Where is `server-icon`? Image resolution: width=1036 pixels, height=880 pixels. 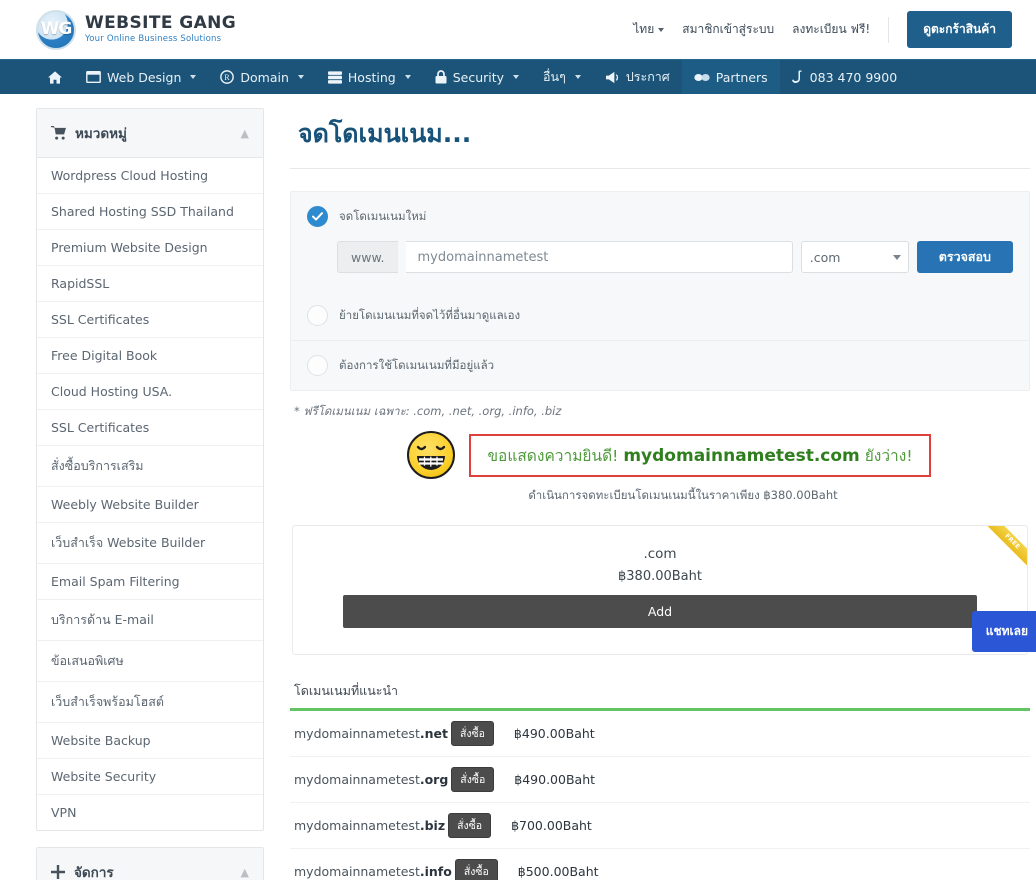 server-icon is located at coordinates (334, 77).